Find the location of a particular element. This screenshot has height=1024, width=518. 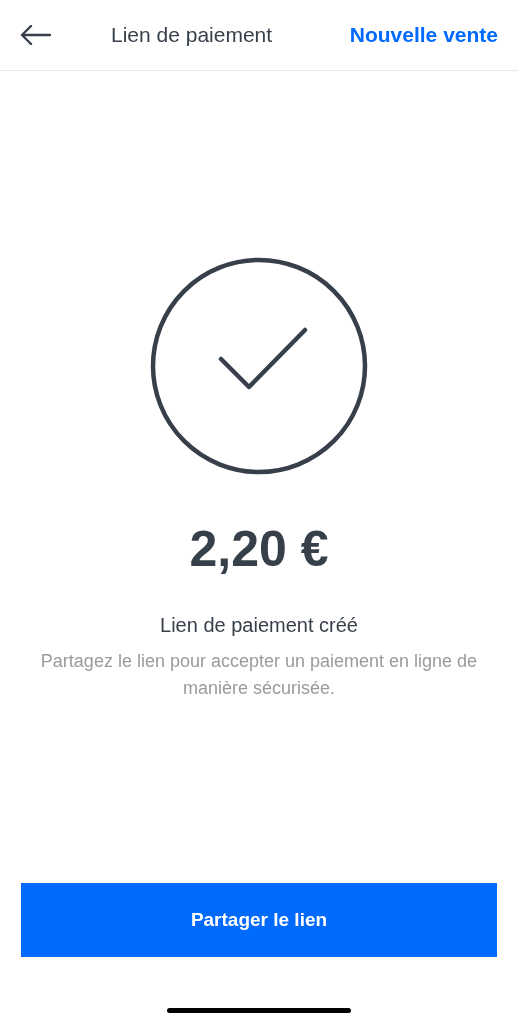

back-arrow-icon is located at coordinates (35, 35).